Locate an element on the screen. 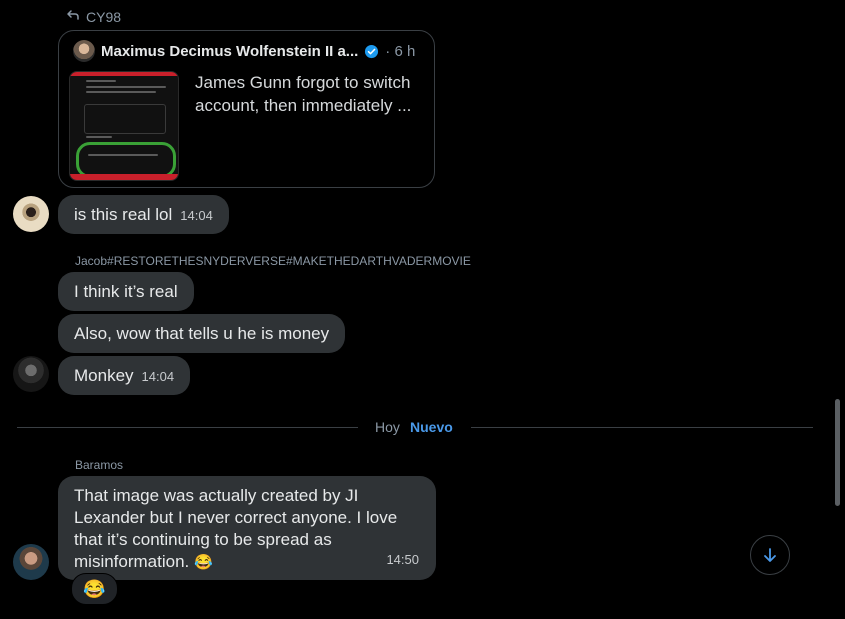 This screenshot has width=845, height=619. thumbnail-embedded-box is located at coordinates (125, 119).